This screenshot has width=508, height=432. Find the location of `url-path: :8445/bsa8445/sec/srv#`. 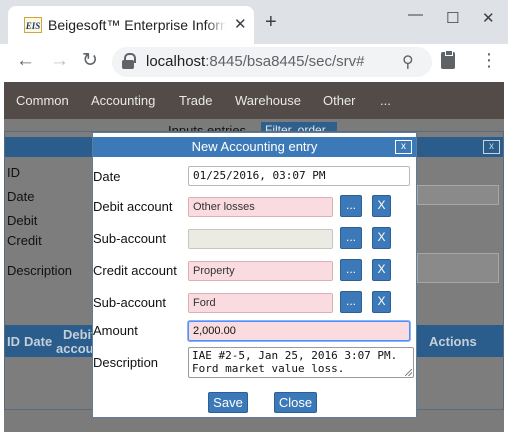

url-path: :8445/bsa8445/sec/srv# is located at coordinates (285, 61).